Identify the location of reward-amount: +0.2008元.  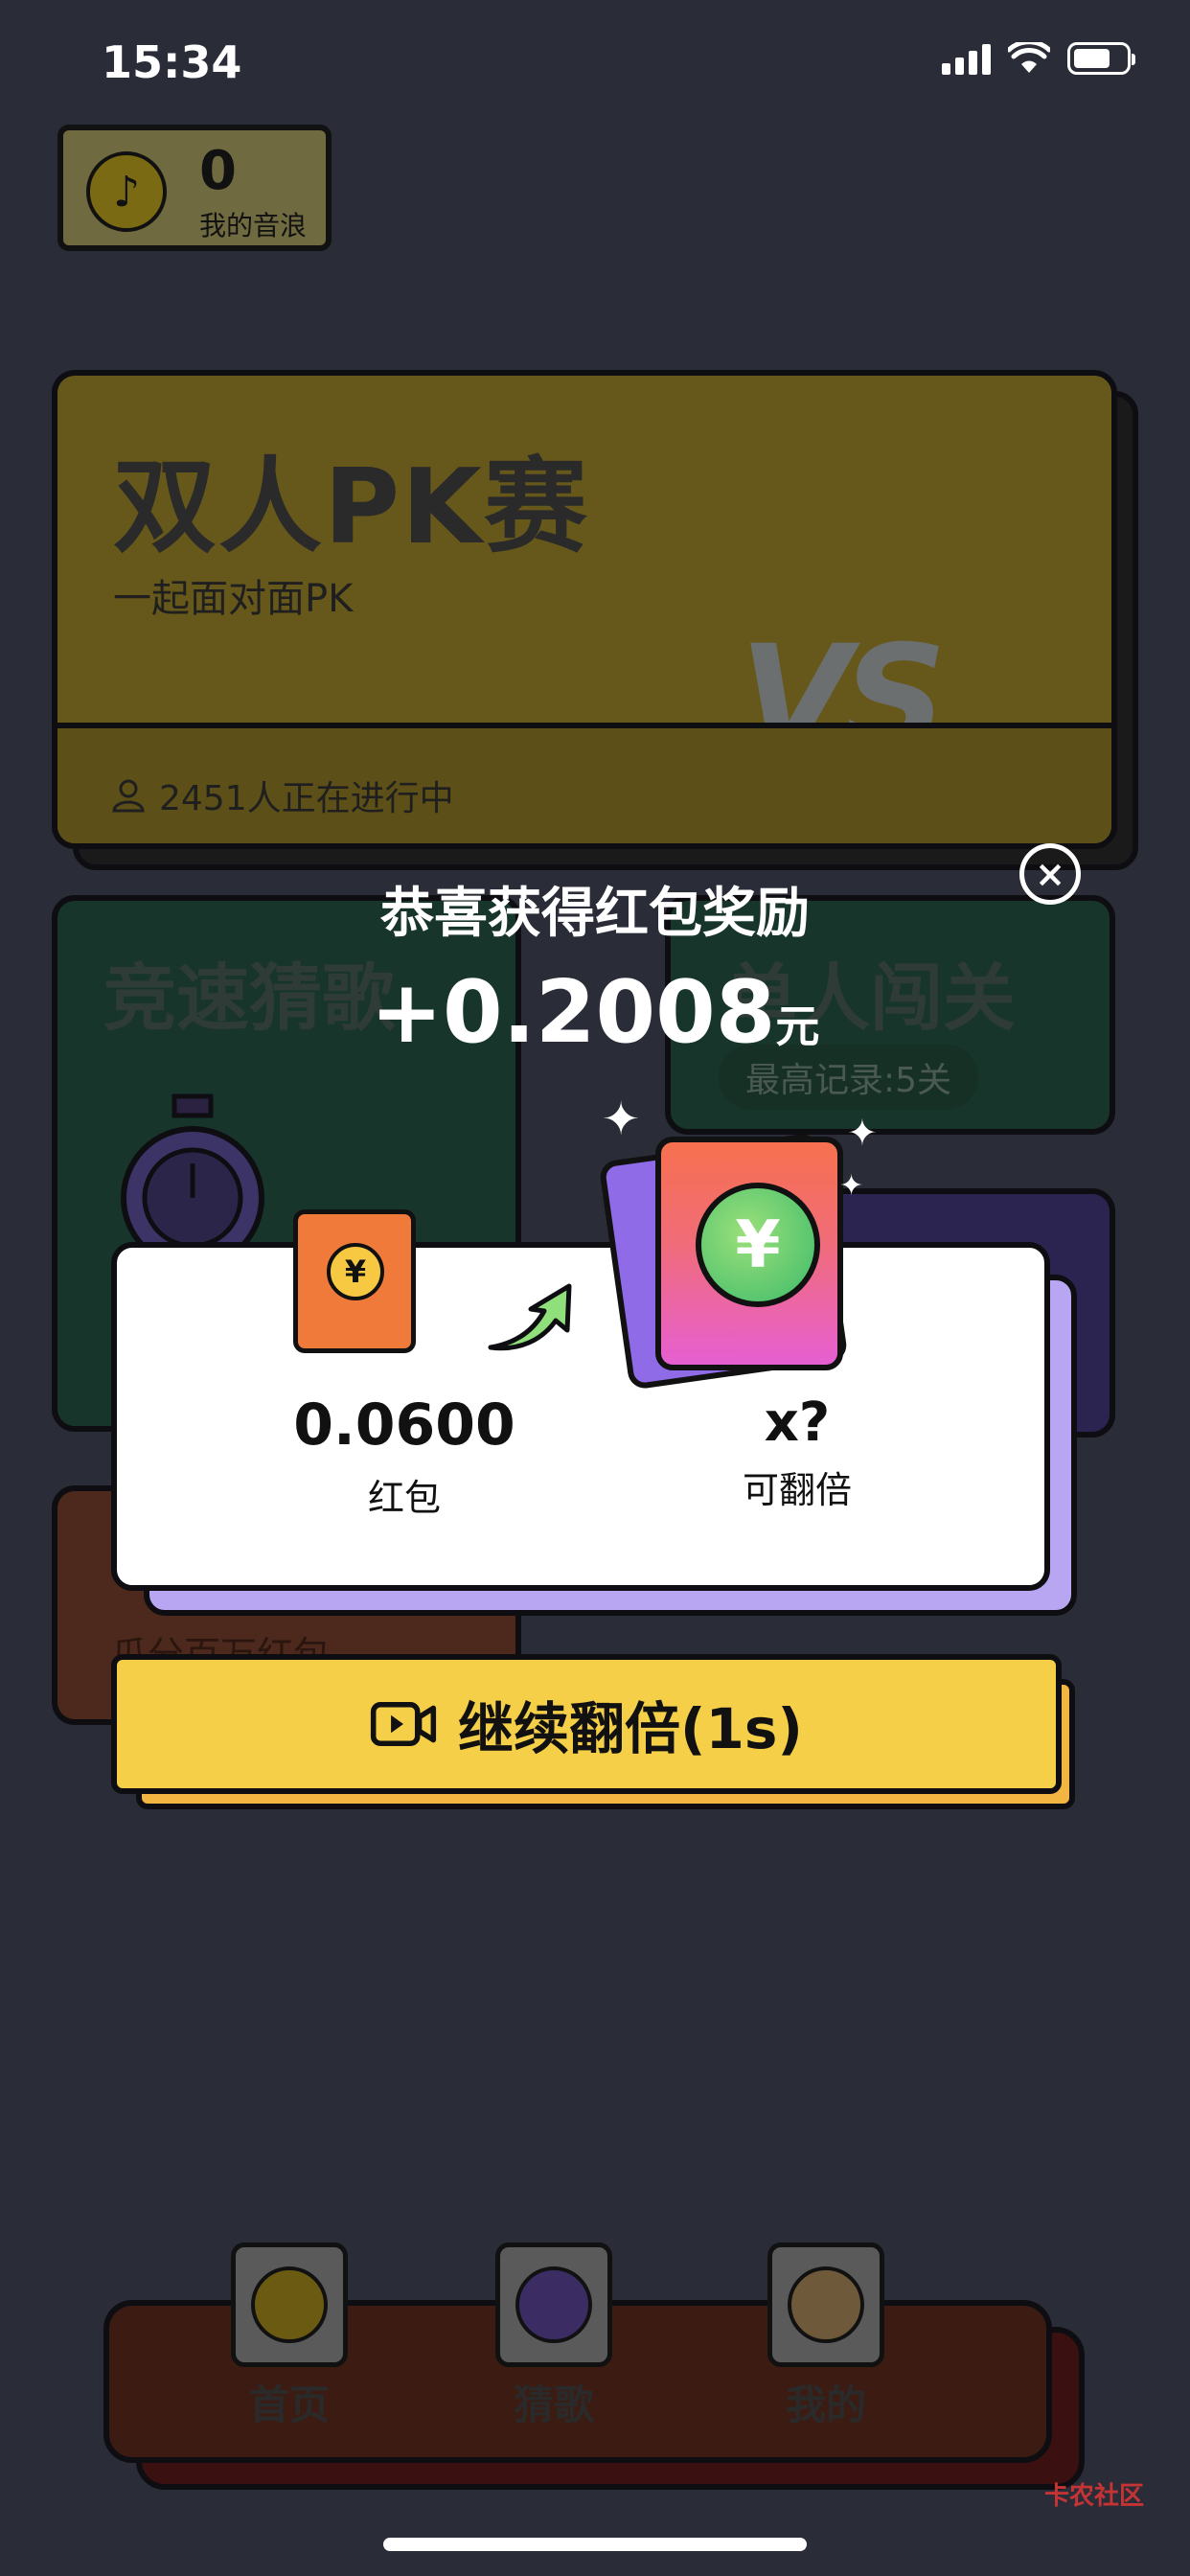
(595, 1012).